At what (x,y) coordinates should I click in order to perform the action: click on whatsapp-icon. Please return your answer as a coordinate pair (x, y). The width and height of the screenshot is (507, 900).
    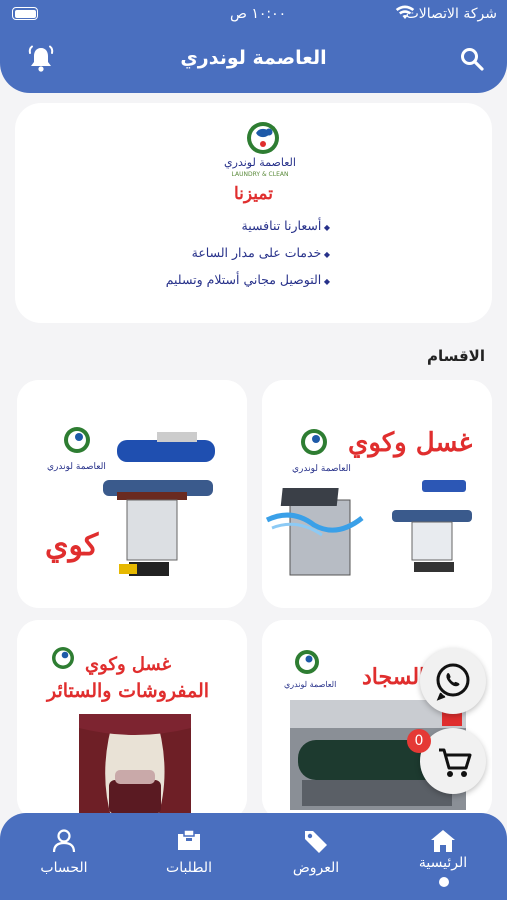
    Looking at the image, I should click on (453, 682).